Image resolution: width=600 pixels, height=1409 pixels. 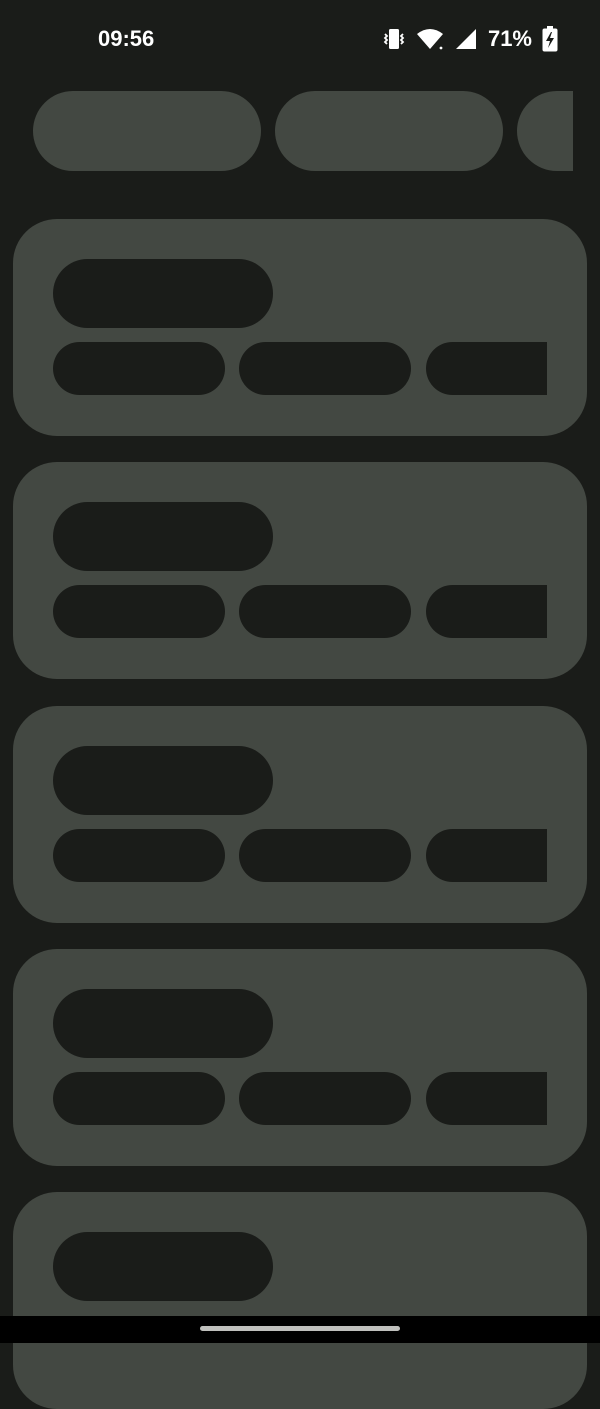 I want to click on vibrate-icon, so click(x=394, y=39).